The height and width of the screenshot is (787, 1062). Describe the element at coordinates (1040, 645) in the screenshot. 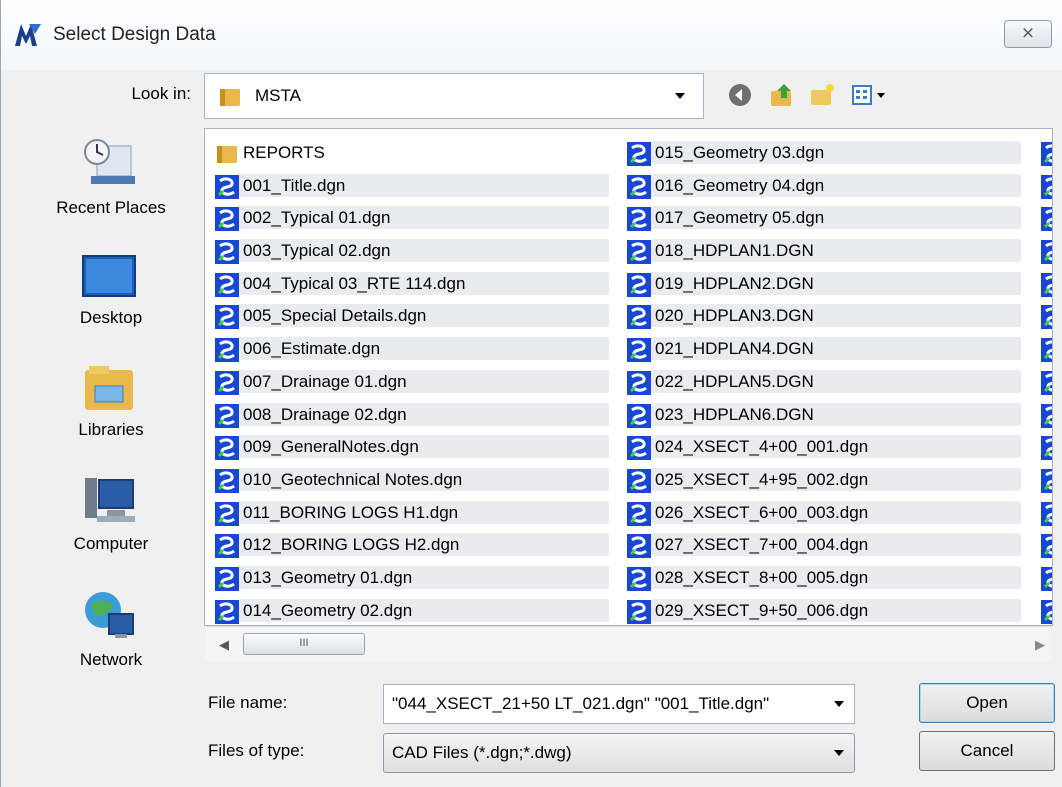

I see `scroll-right-icon: ▶` at that location.